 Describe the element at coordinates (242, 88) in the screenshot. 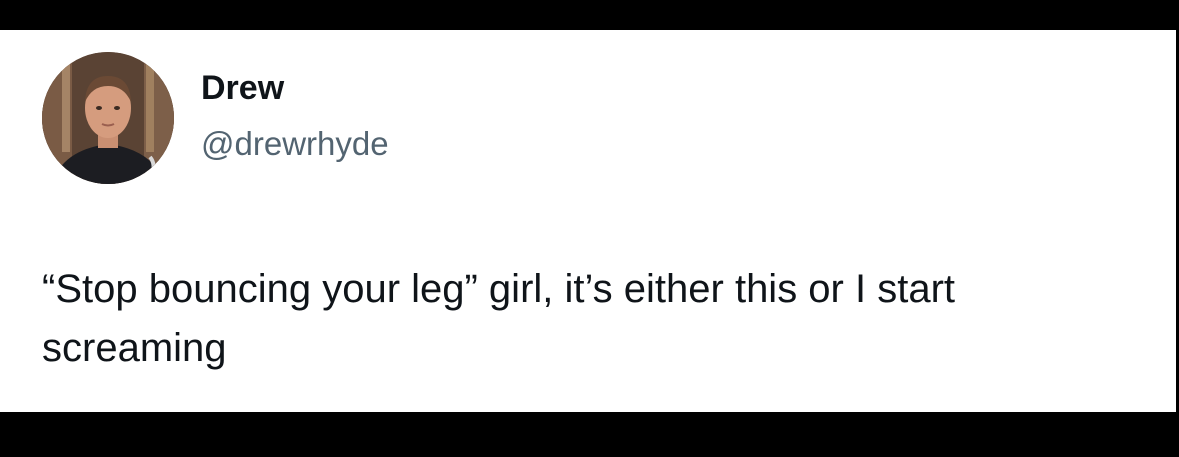

I see `display-name: Drew` at that location.